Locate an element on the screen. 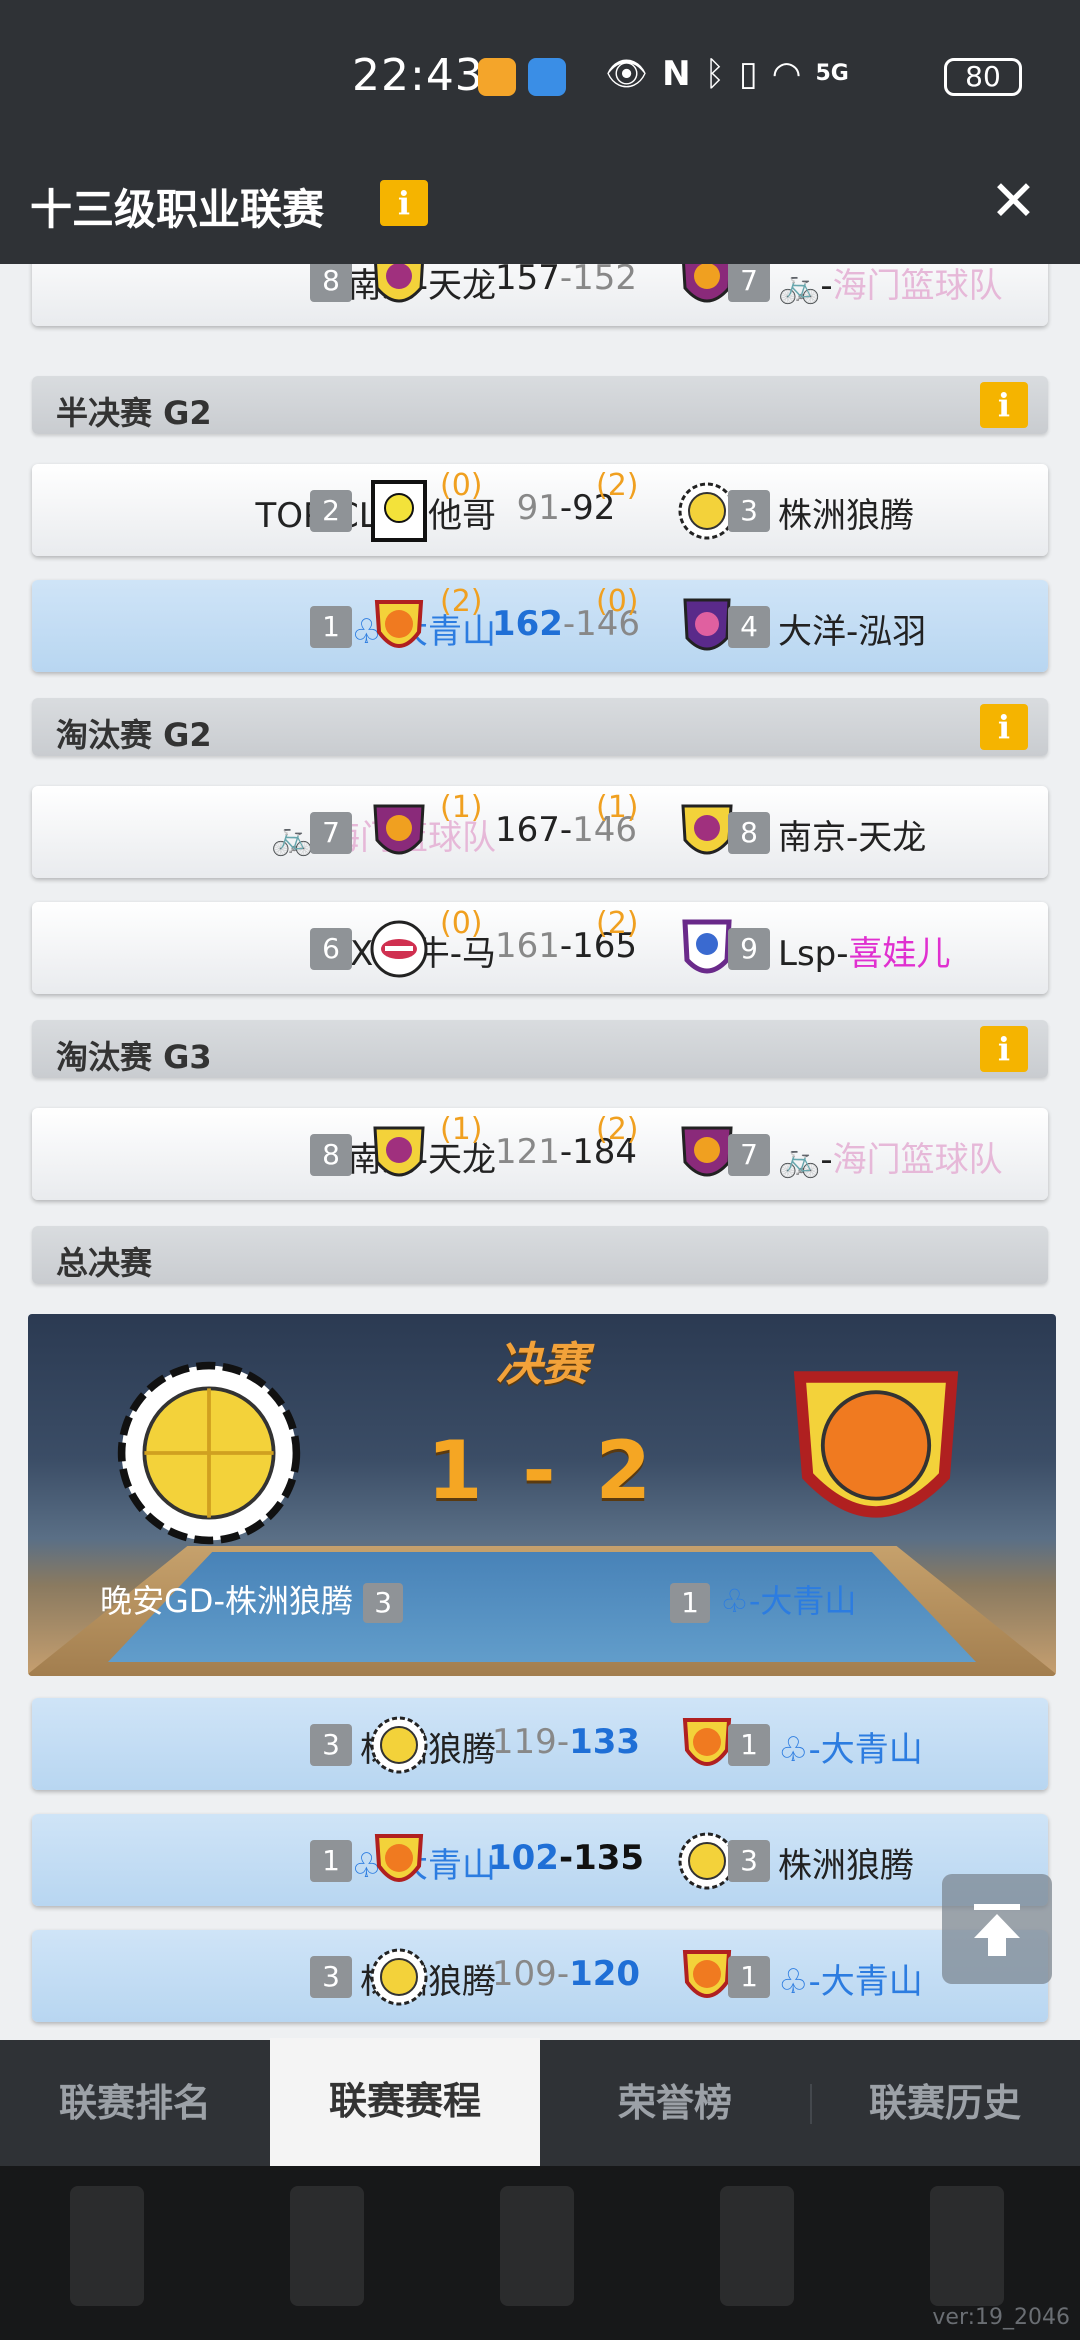  tab-honor-list: 荣誉榜 is located at coordinates (675, 2103).